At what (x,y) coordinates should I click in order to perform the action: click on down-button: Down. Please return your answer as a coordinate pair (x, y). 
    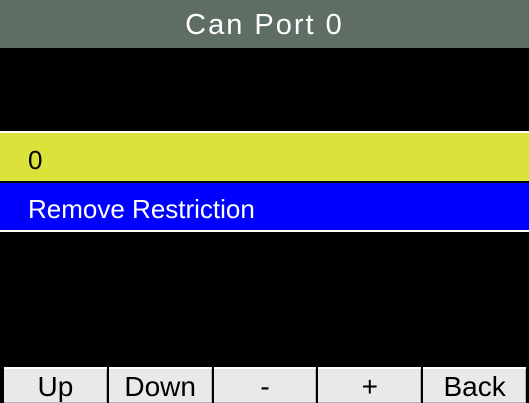
    Looking at the image, I should click on (160, 385).